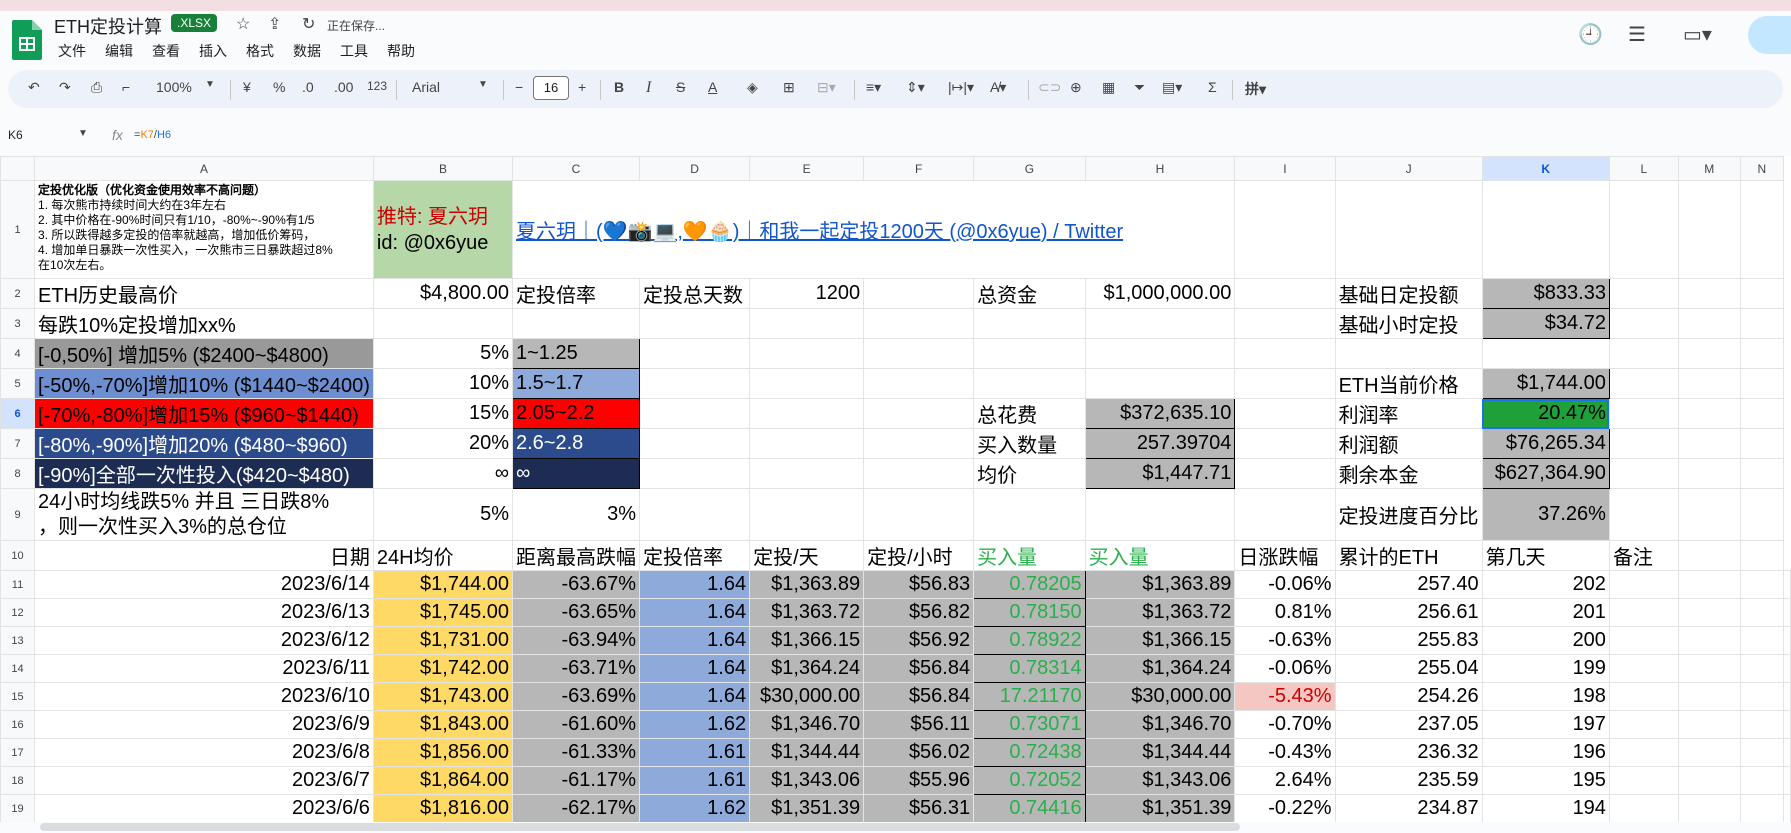  I want to click on cell-cumulative-eth: 254.26, so click(1408, 696).